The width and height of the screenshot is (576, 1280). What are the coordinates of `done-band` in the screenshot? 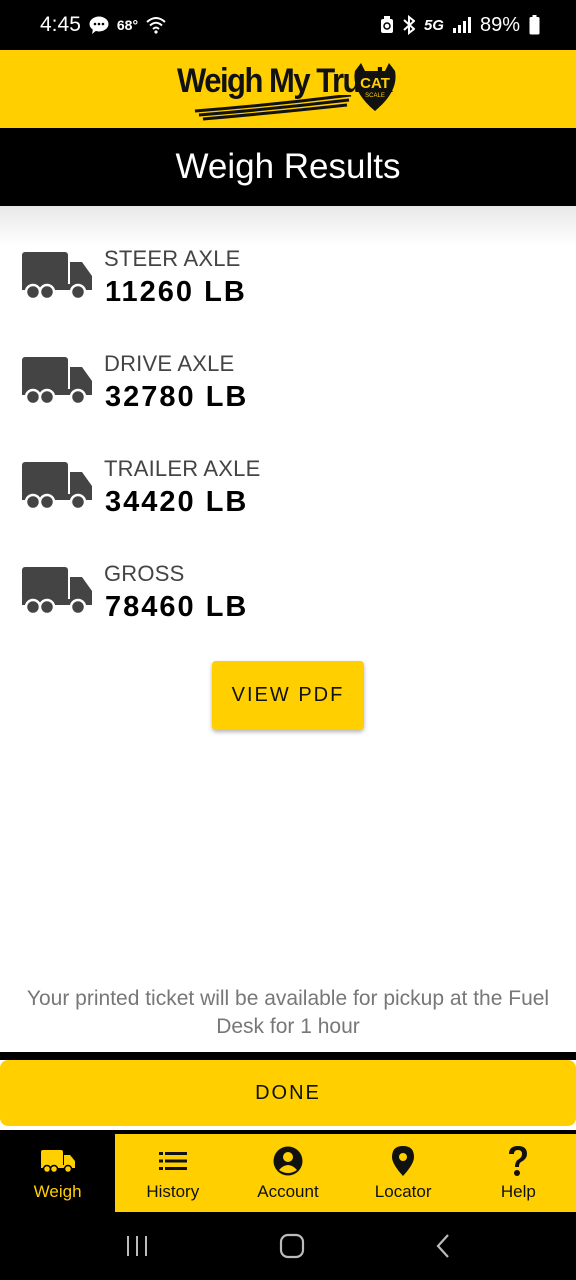 It's located at (288, 1056).